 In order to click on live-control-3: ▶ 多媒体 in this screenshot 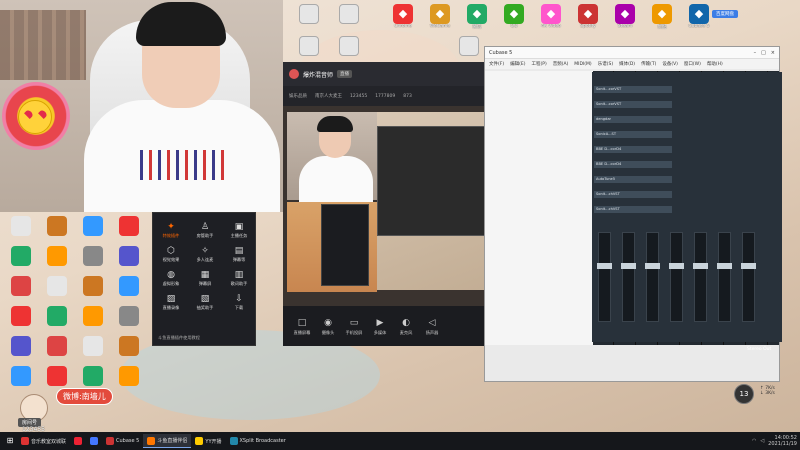, I will do `click(380, 326)`.